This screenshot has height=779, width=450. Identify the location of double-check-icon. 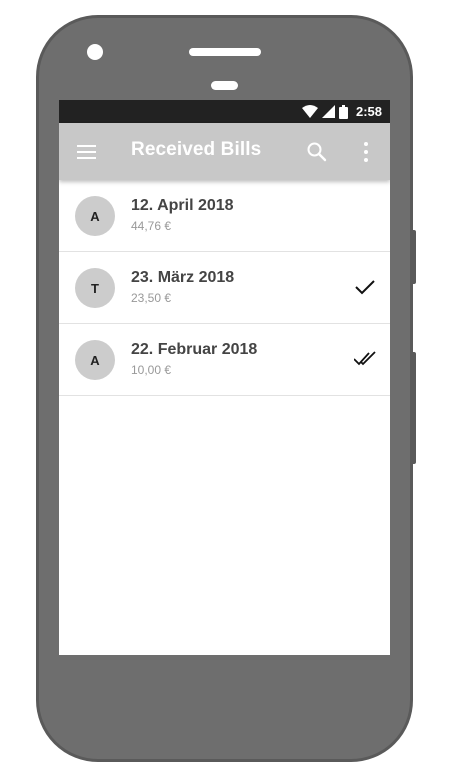
(365, 358).